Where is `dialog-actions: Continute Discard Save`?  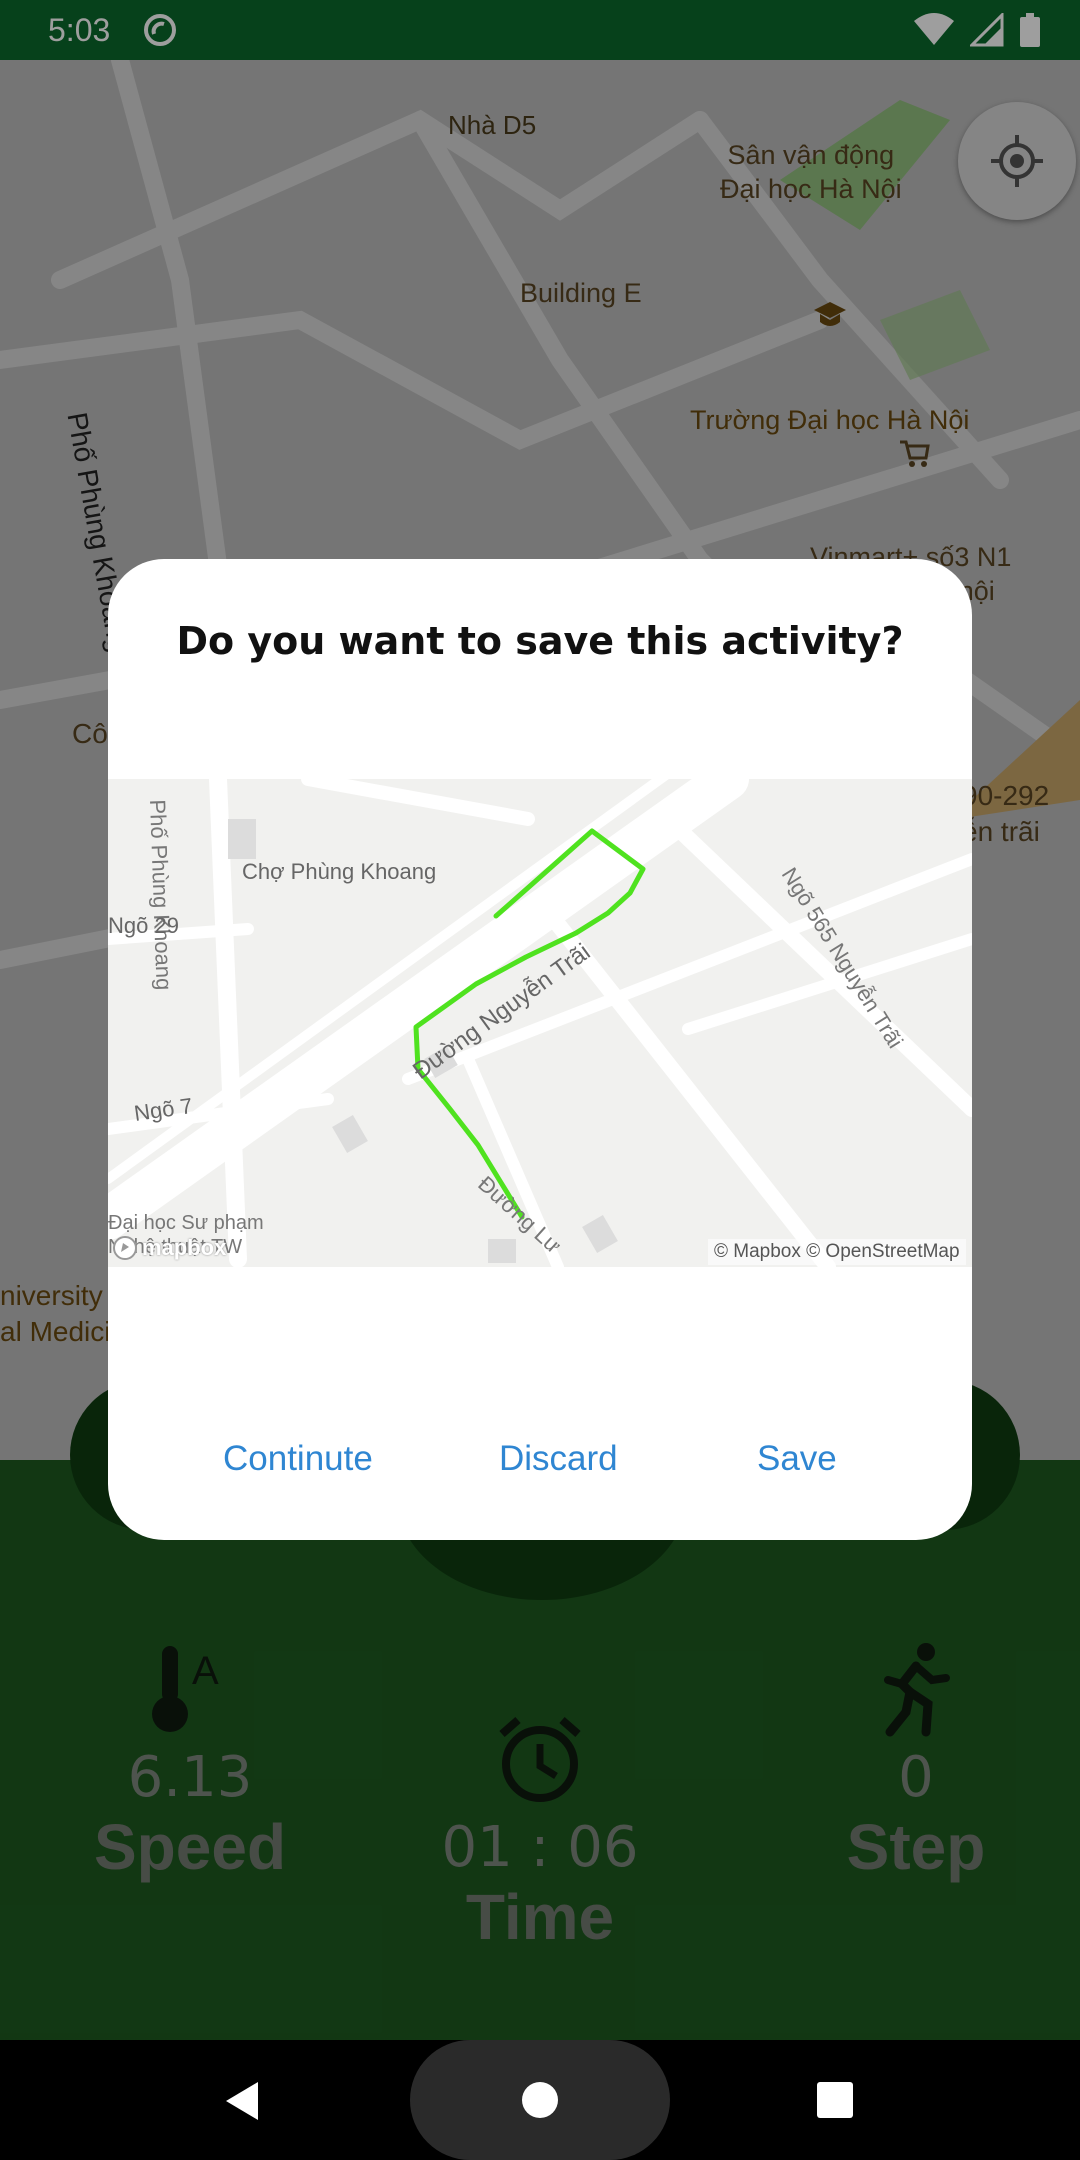
dialog-actions: Continute Discard Save is located at coordinates (540, 1469).